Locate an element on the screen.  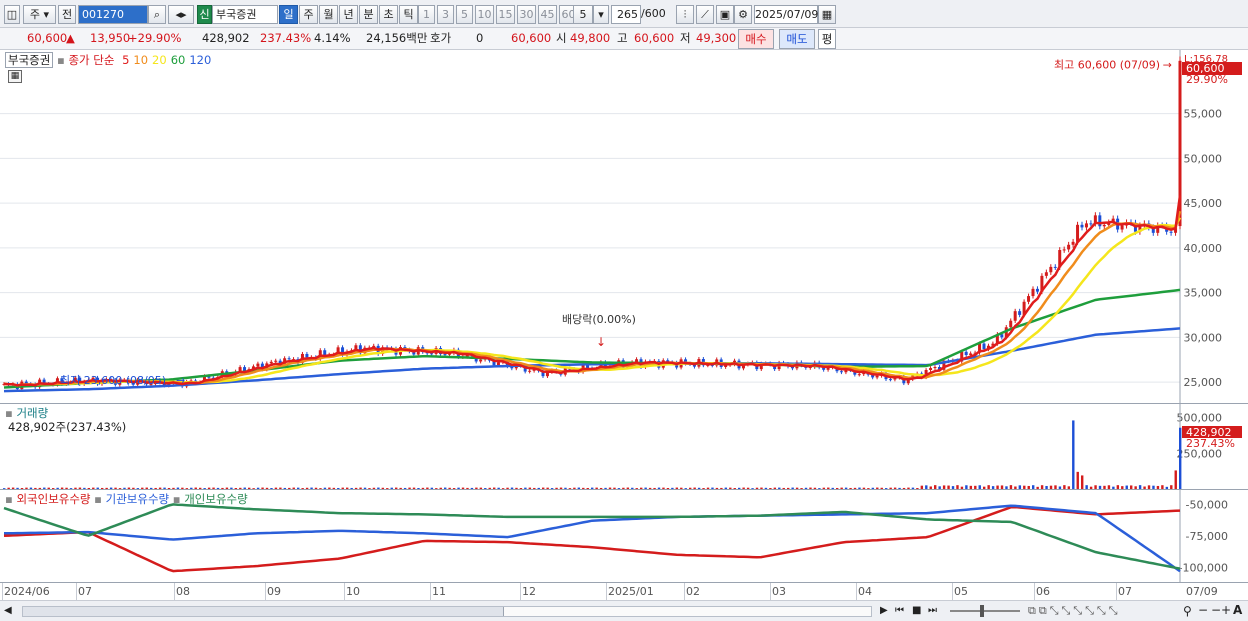
scroll-track is located at coordinates (447, 611).